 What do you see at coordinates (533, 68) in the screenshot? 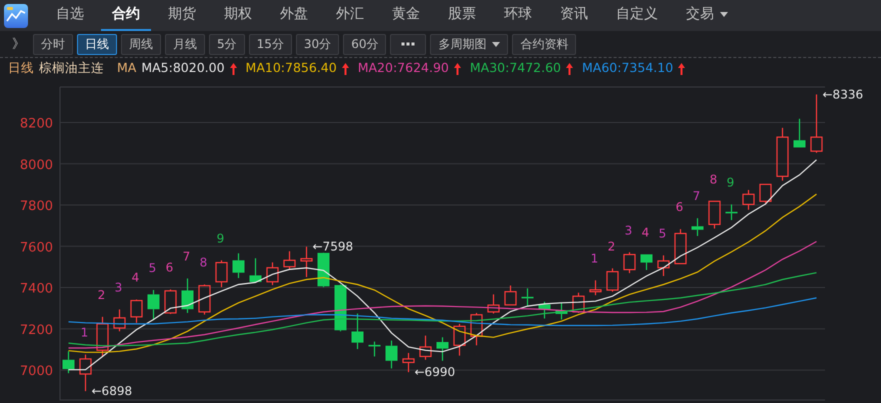
I see `ma-value: :7472.60` at bounding box center [533, 68].